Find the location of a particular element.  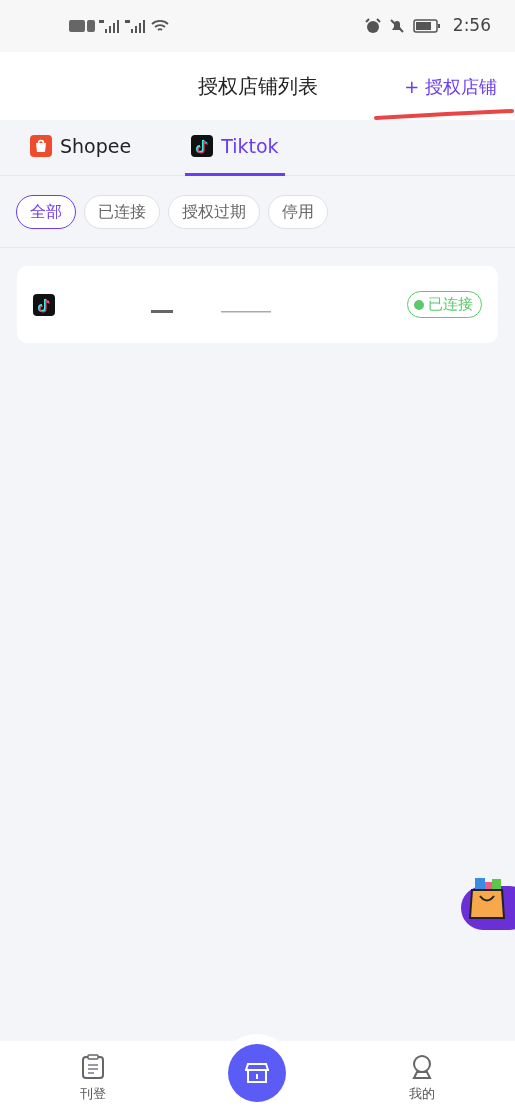

battery-icon is located at coordinates (426, 26).